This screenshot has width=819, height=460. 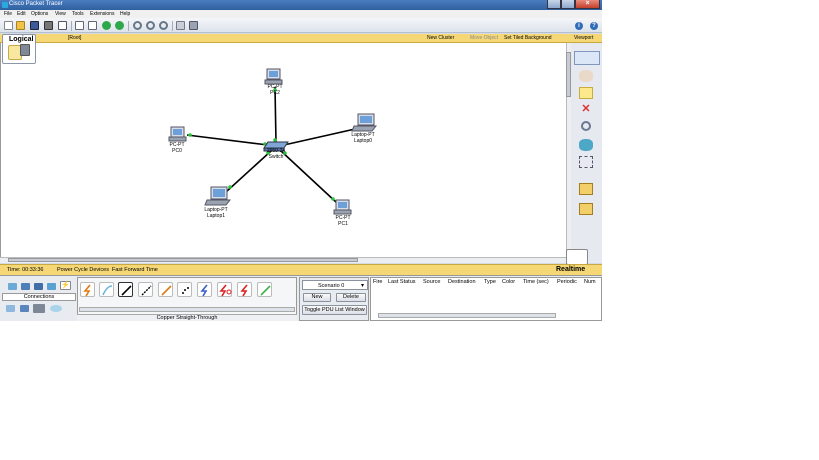 I want to click on fast-forward-time-button: Fast Forward Time, so click(x=135, y=270).